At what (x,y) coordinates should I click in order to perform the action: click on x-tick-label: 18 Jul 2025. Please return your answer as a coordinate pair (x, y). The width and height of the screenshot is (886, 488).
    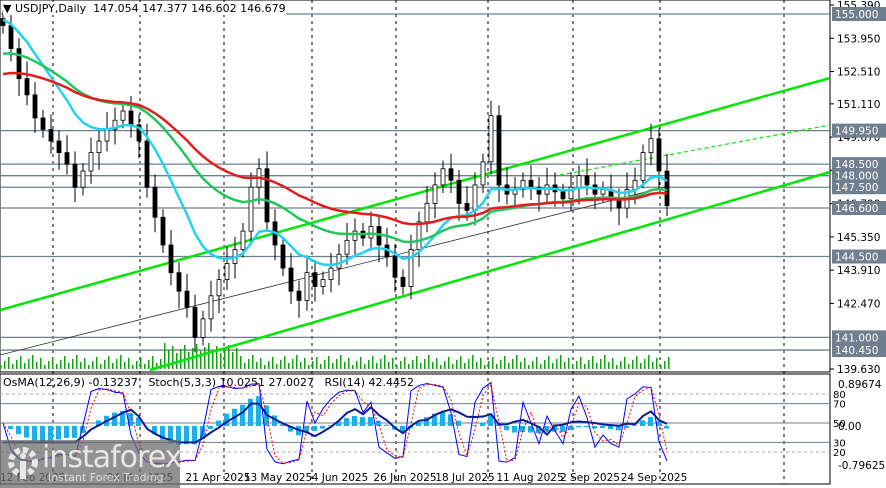
    Looking at the image, I should click on (464, 478).